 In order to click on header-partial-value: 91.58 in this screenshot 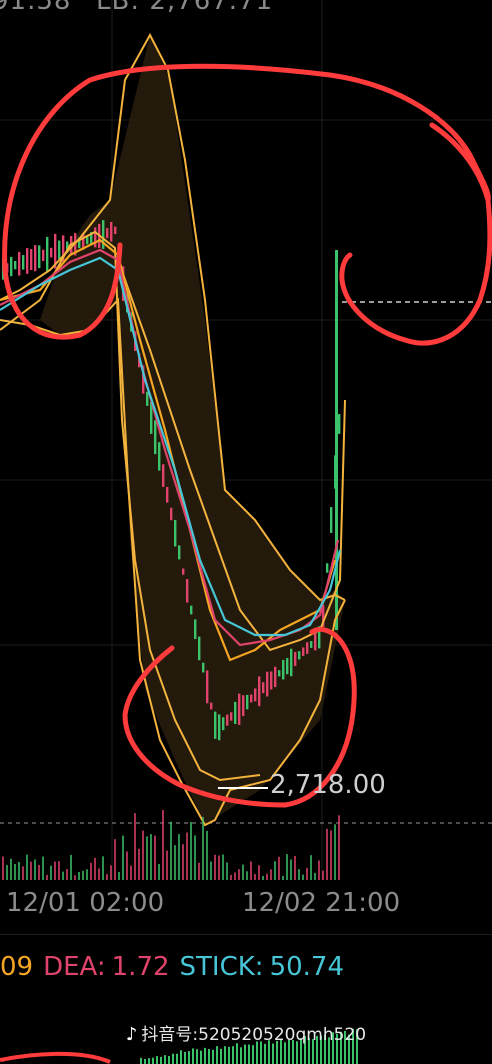, I will do `click(36, 8)`.